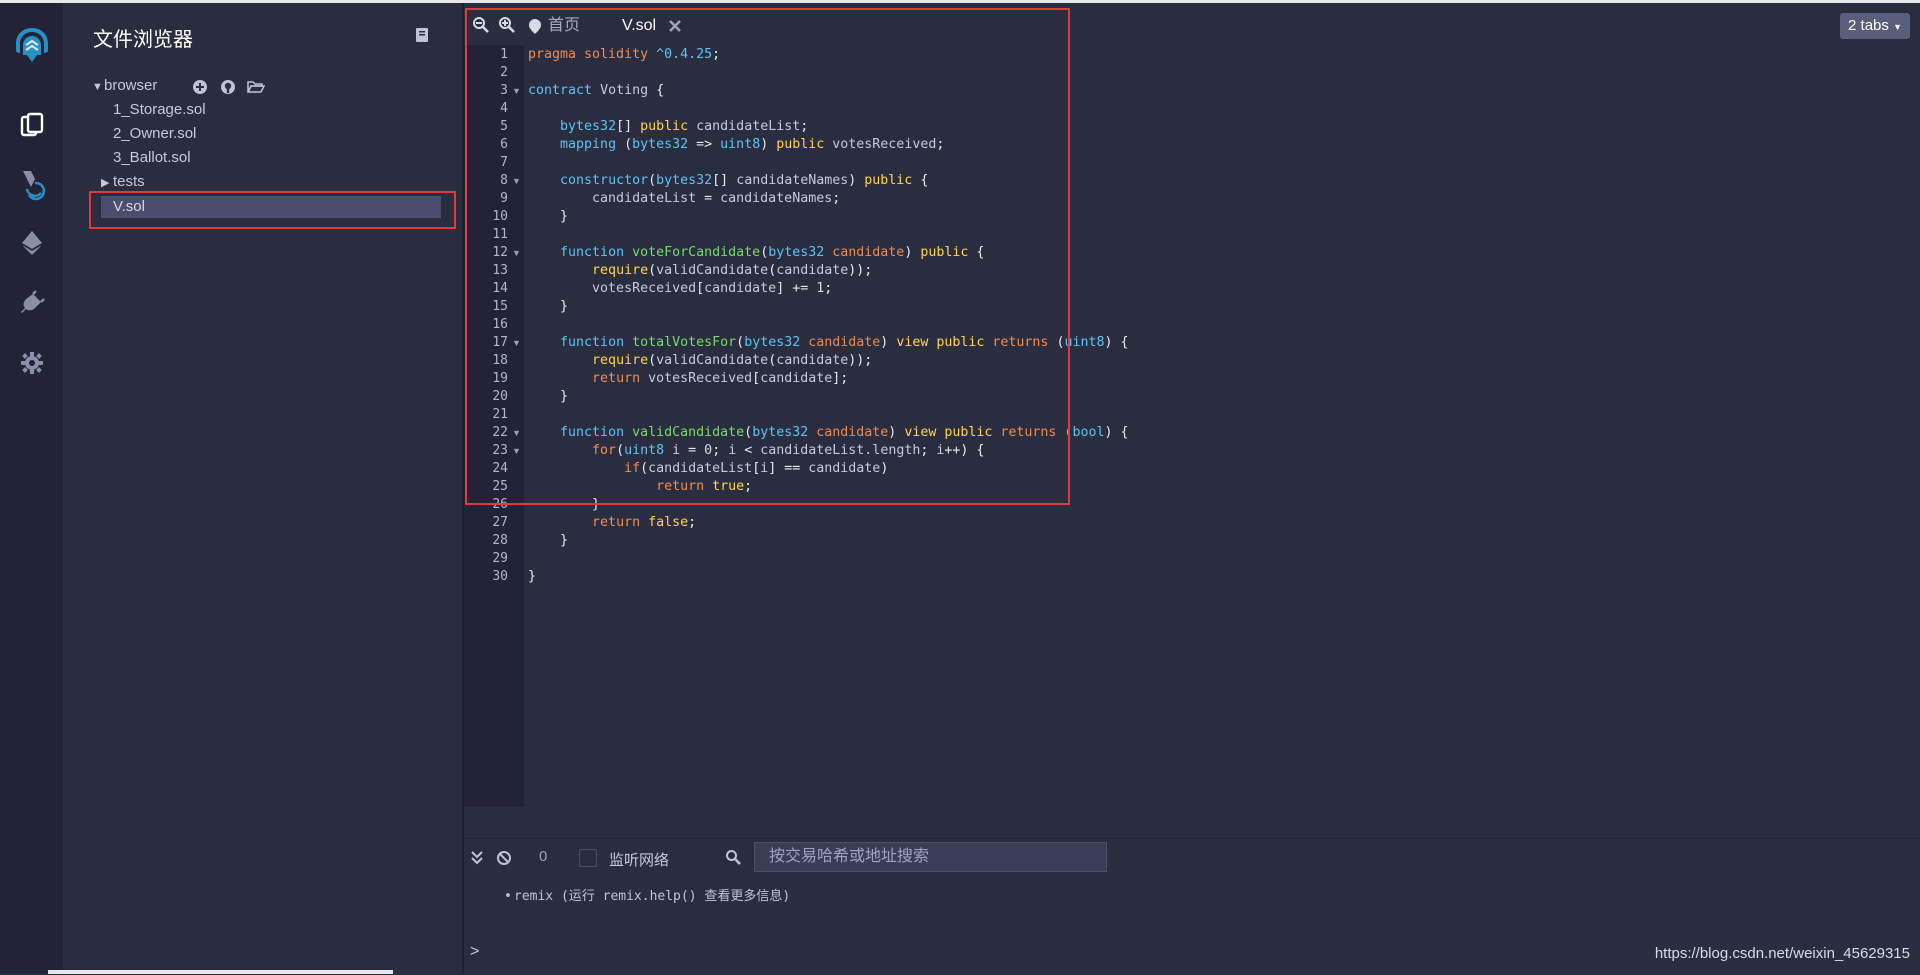 Image resolution: width=1920 pixels, height=975 pixels. Describe the element at coordinates (504, 144) in the screenshot. I see `line-number: 6` at that location.